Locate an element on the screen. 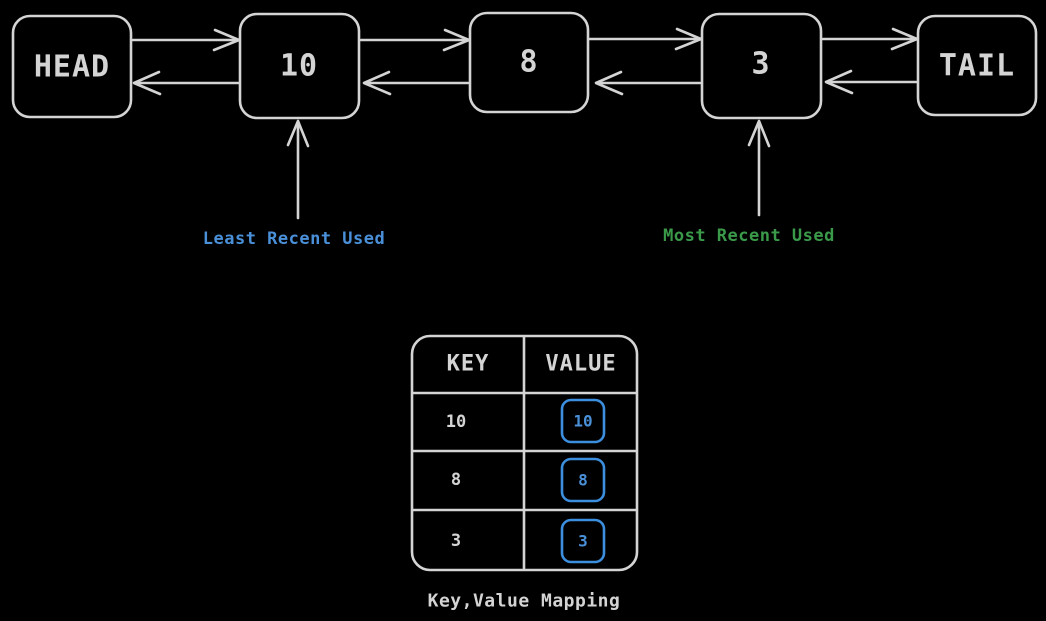  list-node-1-label: 8 is located at coordinates (528, 62).